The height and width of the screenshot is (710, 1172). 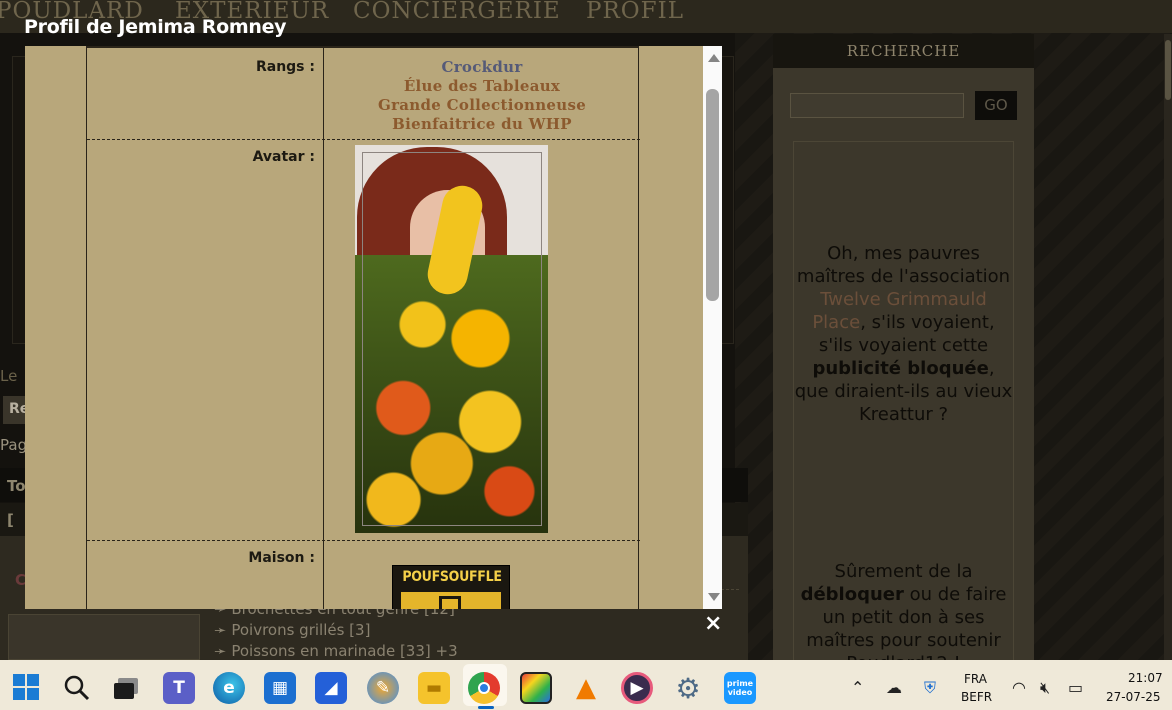 I want to click on page-scrollbar-thumb, so click(x=1168, y=70).